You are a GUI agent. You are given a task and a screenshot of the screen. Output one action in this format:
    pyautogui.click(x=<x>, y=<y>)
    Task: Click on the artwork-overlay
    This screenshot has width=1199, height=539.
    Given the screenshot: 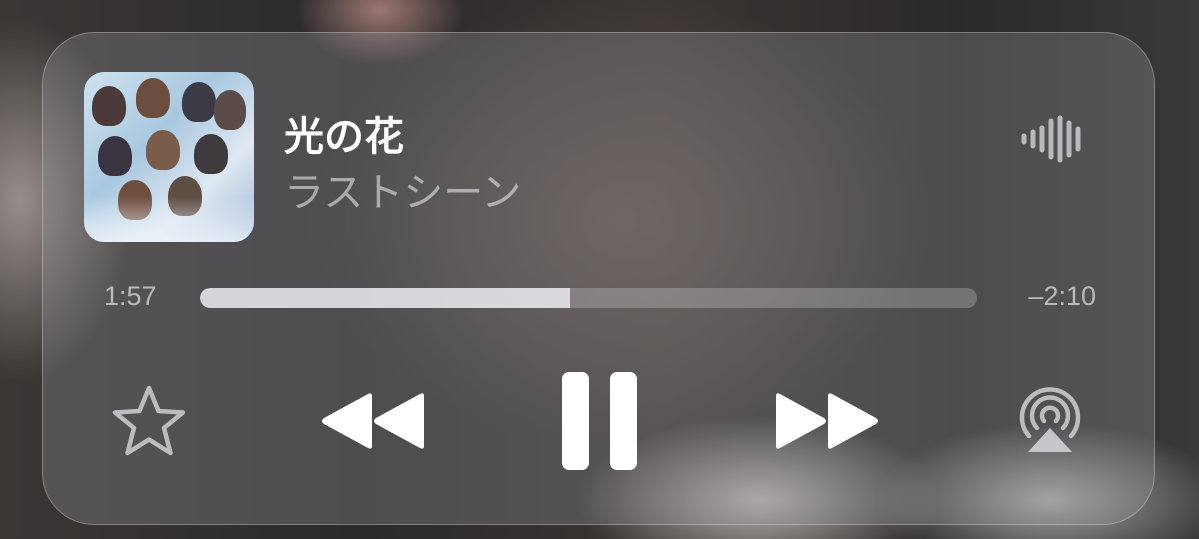 What is the action you would take?
    pyautogui.click(x=169, y=219)
    